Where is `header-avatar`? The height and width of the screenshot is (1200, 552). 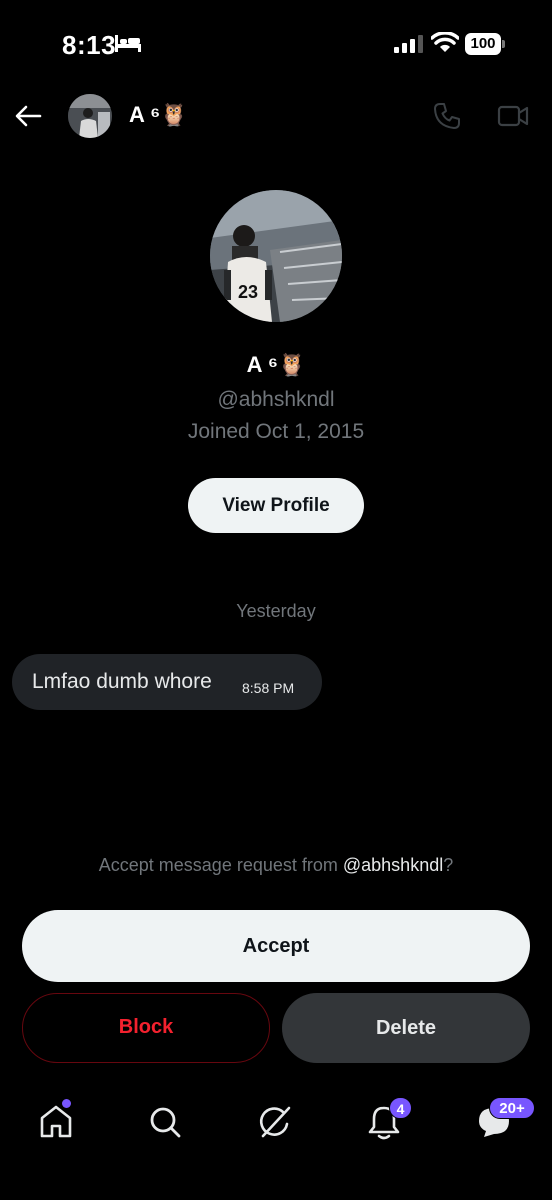
header-avatar is located at coordinates (90, 116).